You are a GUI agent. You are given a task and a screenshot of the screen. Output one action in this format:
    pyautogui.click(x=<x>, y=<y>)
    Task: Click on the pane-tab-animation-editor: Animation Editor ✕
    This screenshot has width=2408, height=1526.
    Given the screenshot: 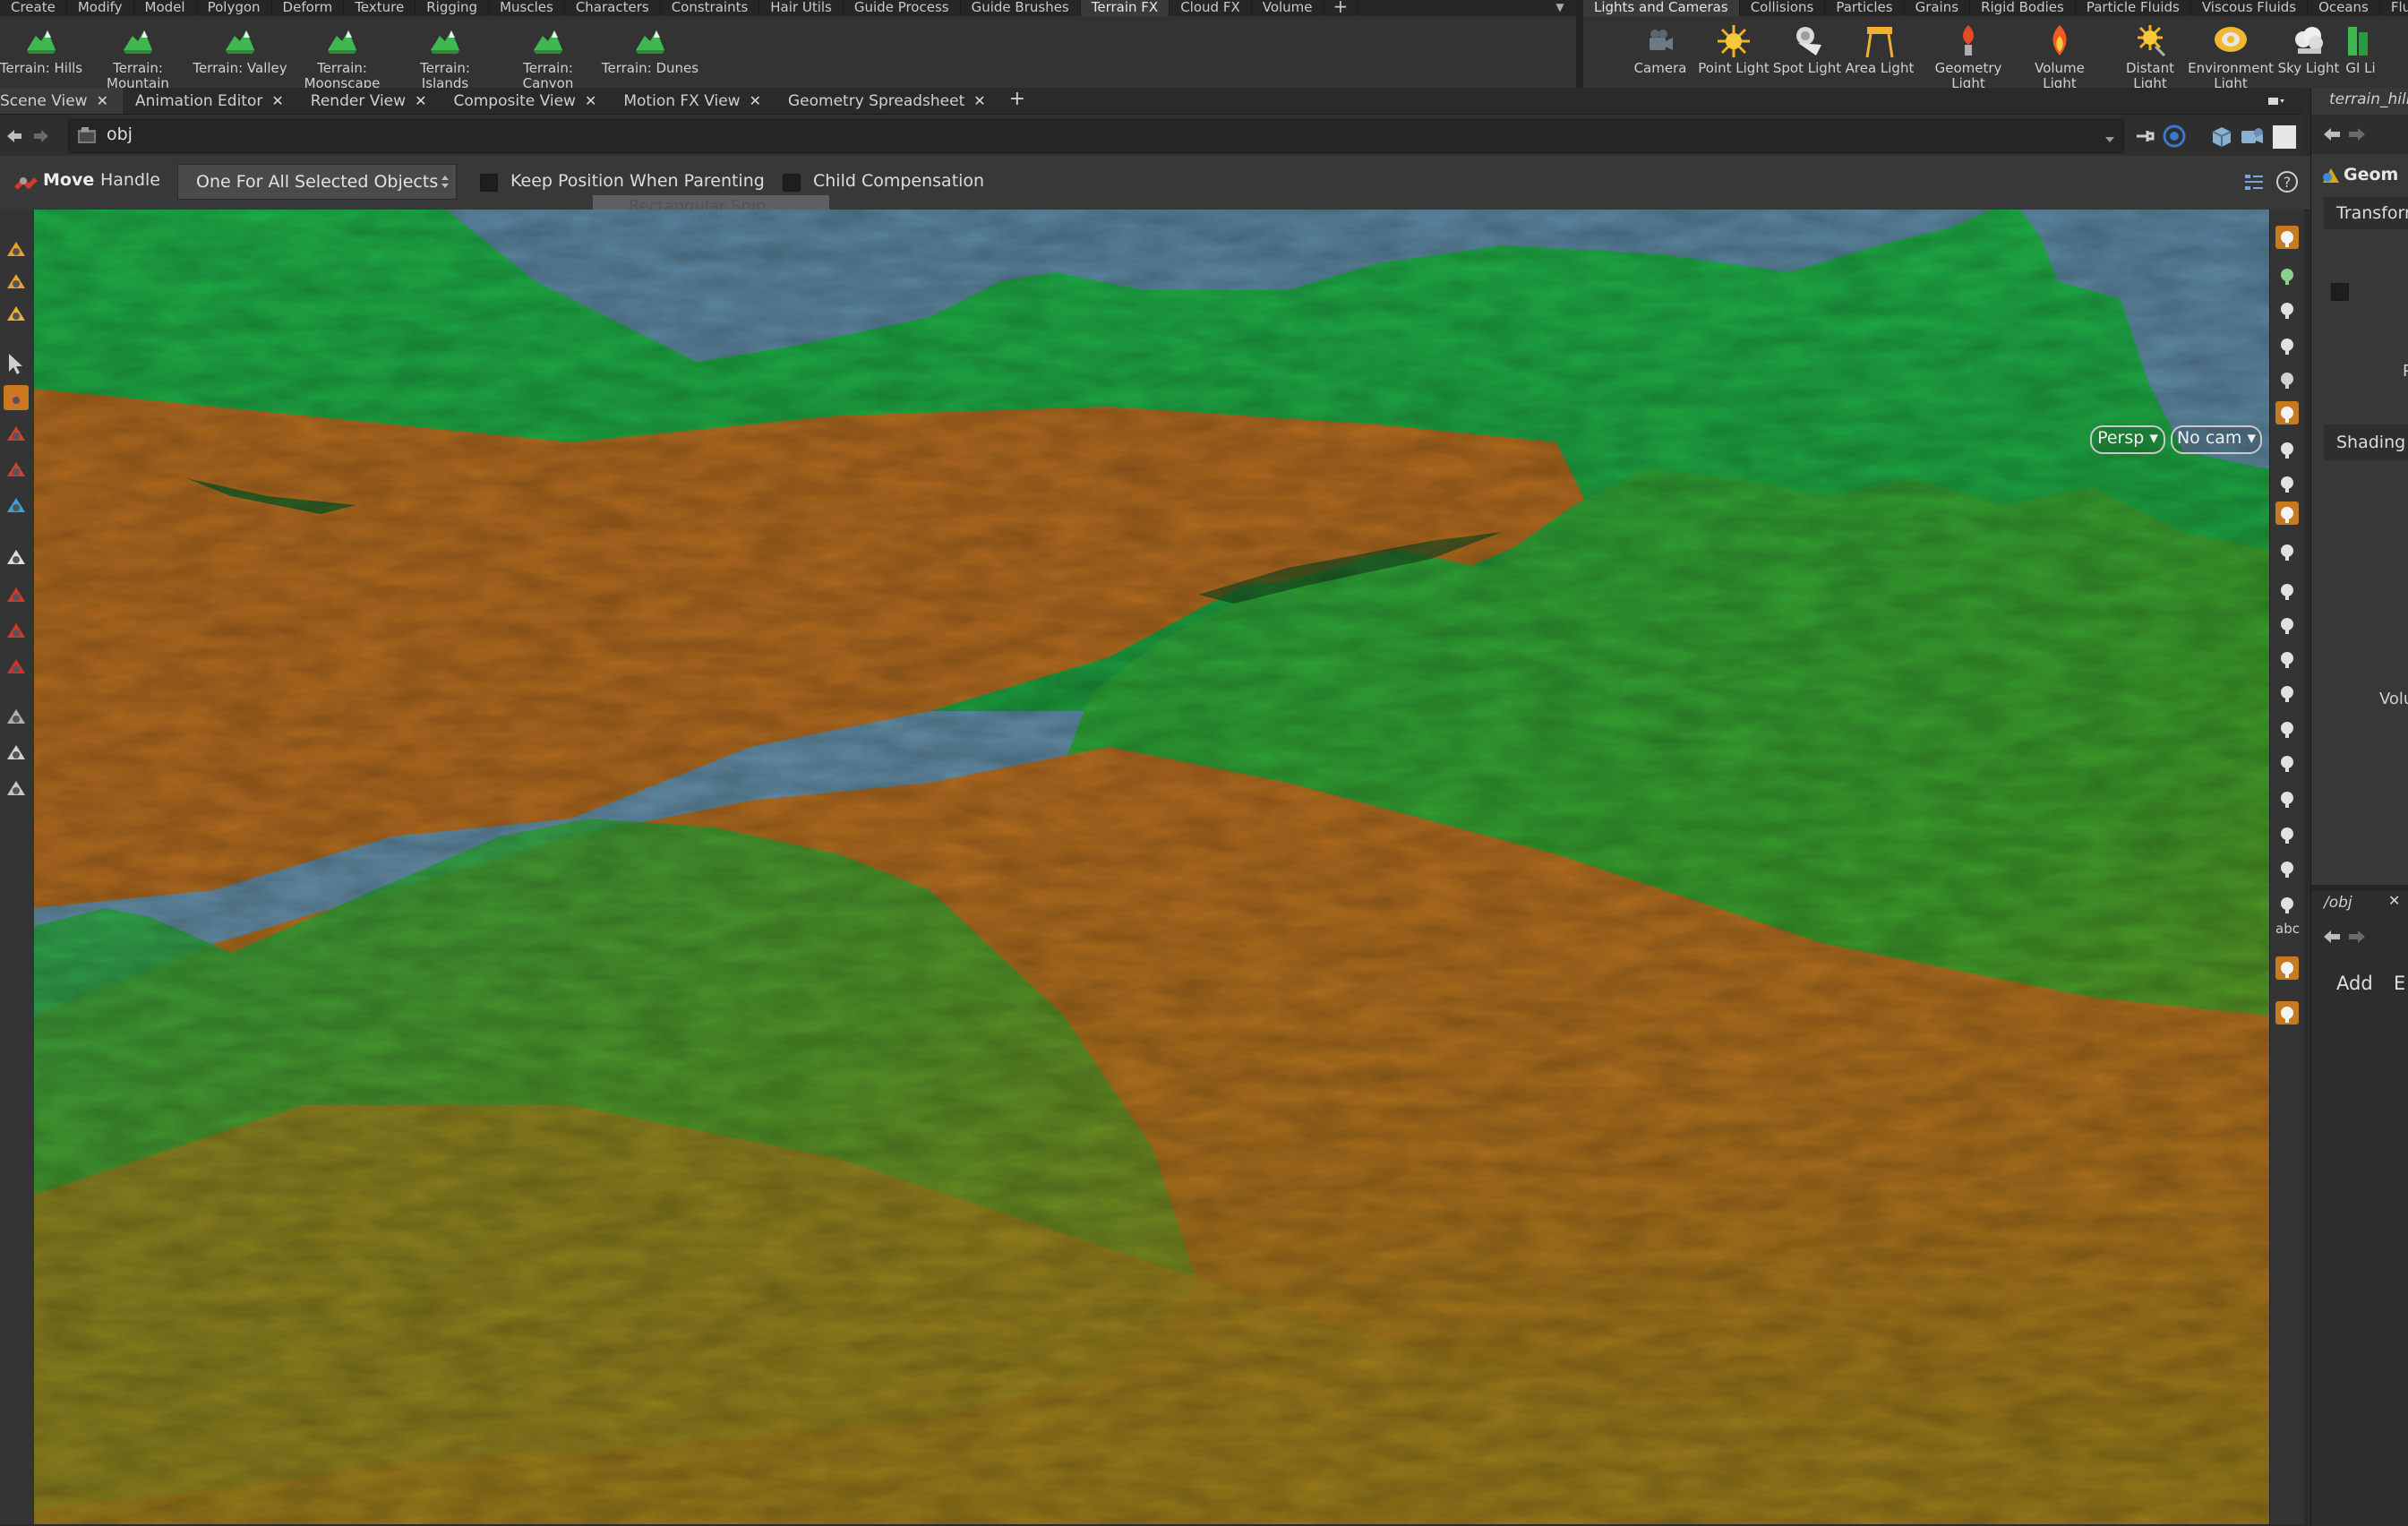 What is the action you would take?
    pyautogui.click(x=210, y=101)
    